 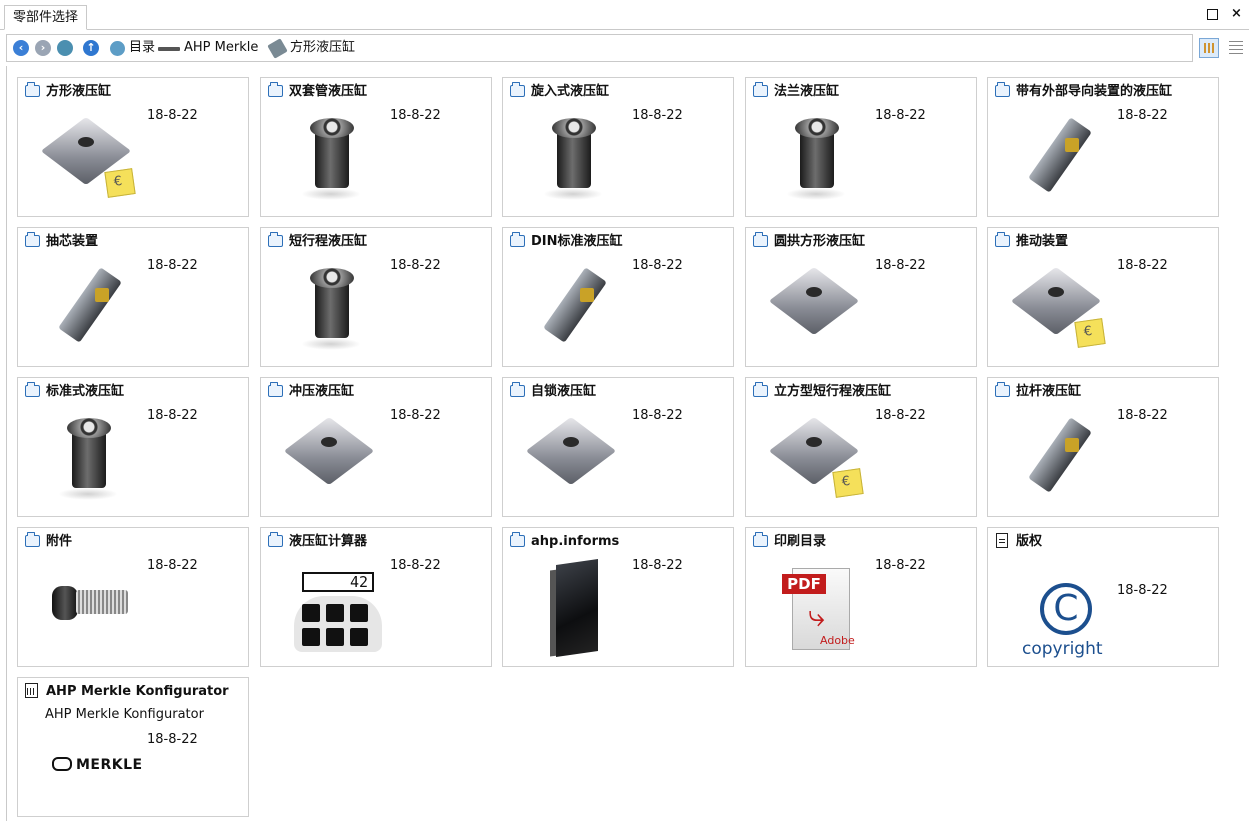 I want to click on tile-title: 双套管液压缸, so click(x=328, y=91).